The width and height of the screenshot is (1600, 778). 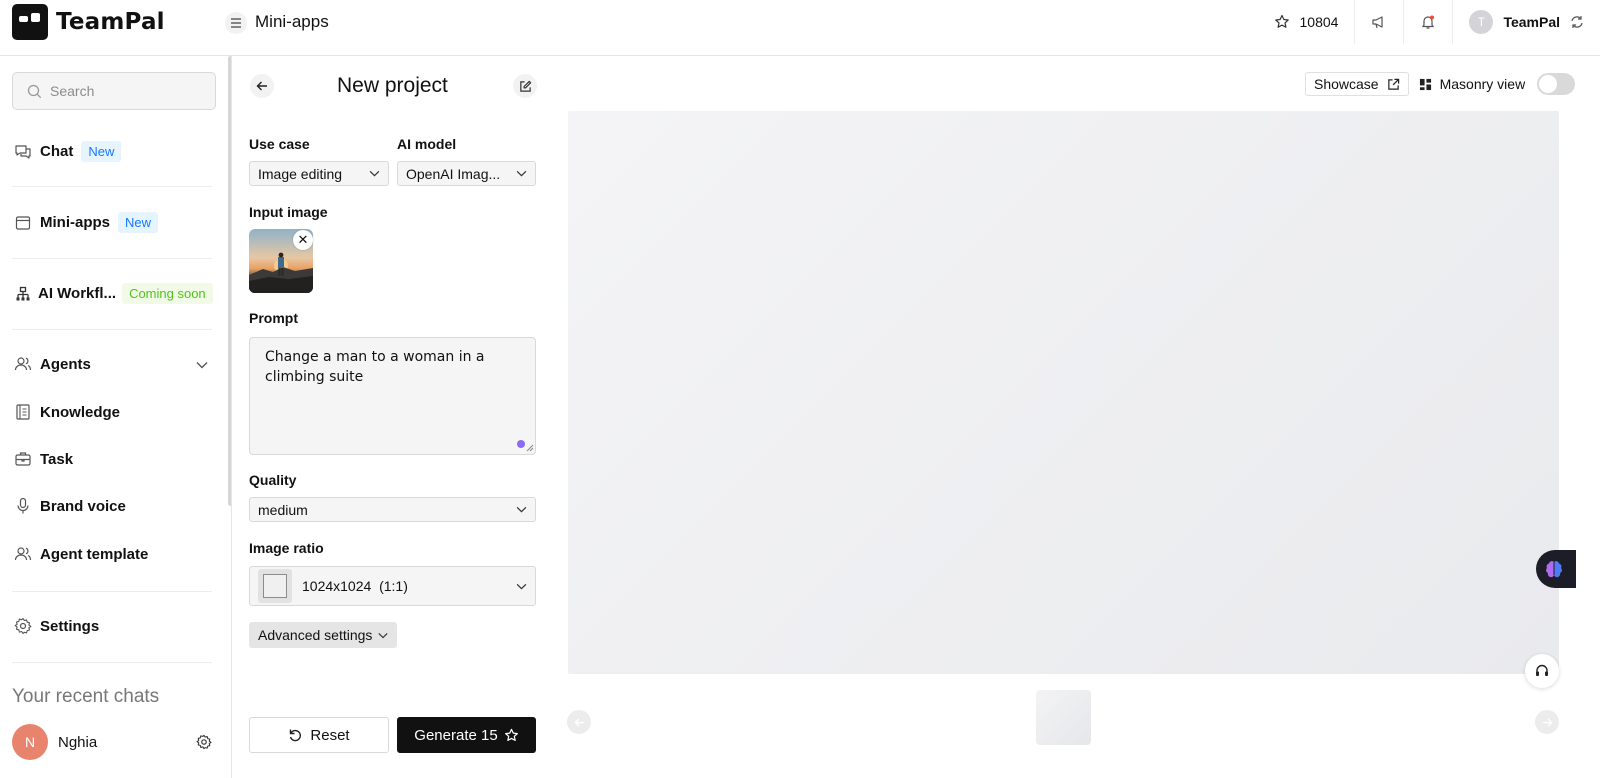 I want to click on back-button, so click(x=262, y=86).